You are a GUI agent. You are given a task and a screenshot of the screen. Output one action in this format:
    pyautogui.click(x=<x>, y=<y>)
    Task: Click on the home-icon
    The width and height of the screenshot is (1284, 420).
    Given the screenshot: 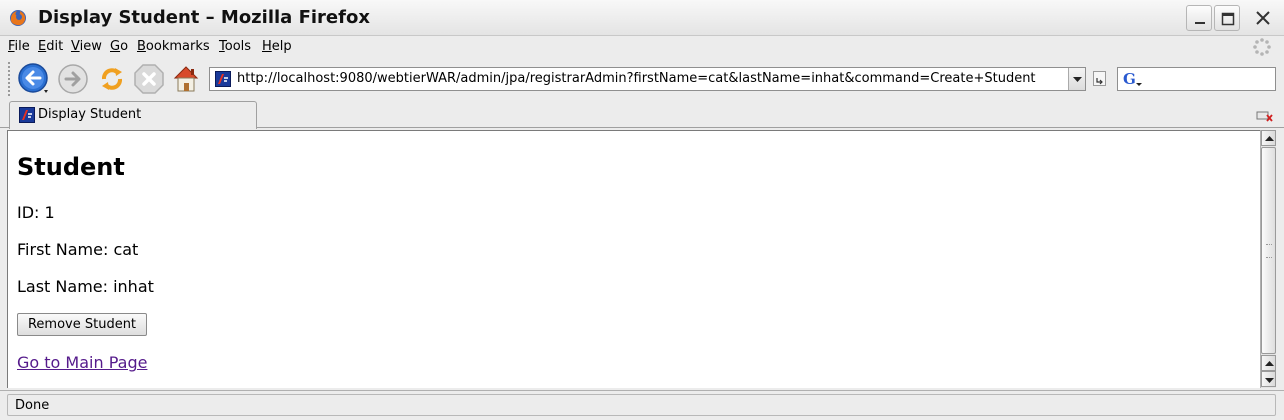 What is the action you would take?
    pyautogui.click(x=186, y=79)
    